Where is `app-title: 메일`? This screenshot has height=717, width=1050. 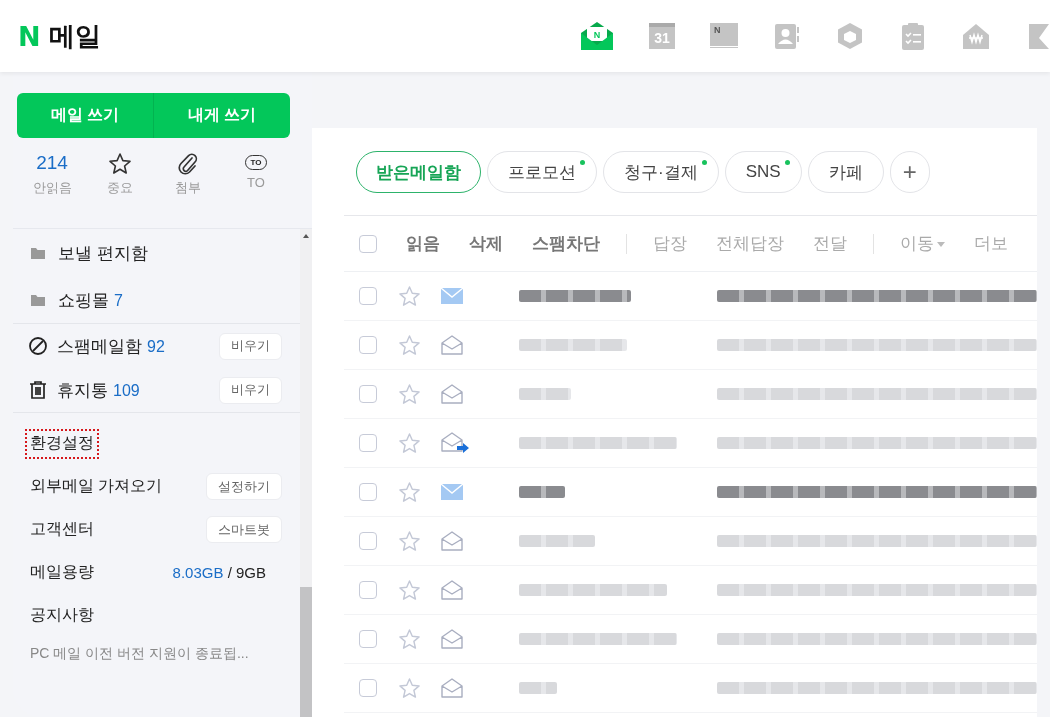 app-title: 메일 is located at coordinates (74, 36).